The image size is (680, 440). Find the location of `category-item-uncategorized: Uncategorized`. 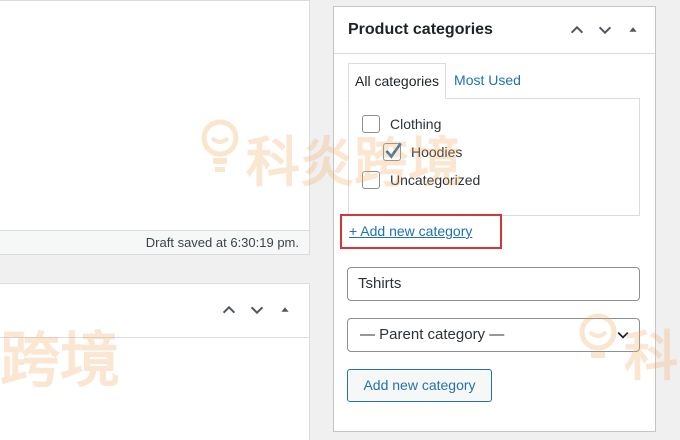

category-item-uncategorized: Uncategorized is located at coordinates (421, 180).